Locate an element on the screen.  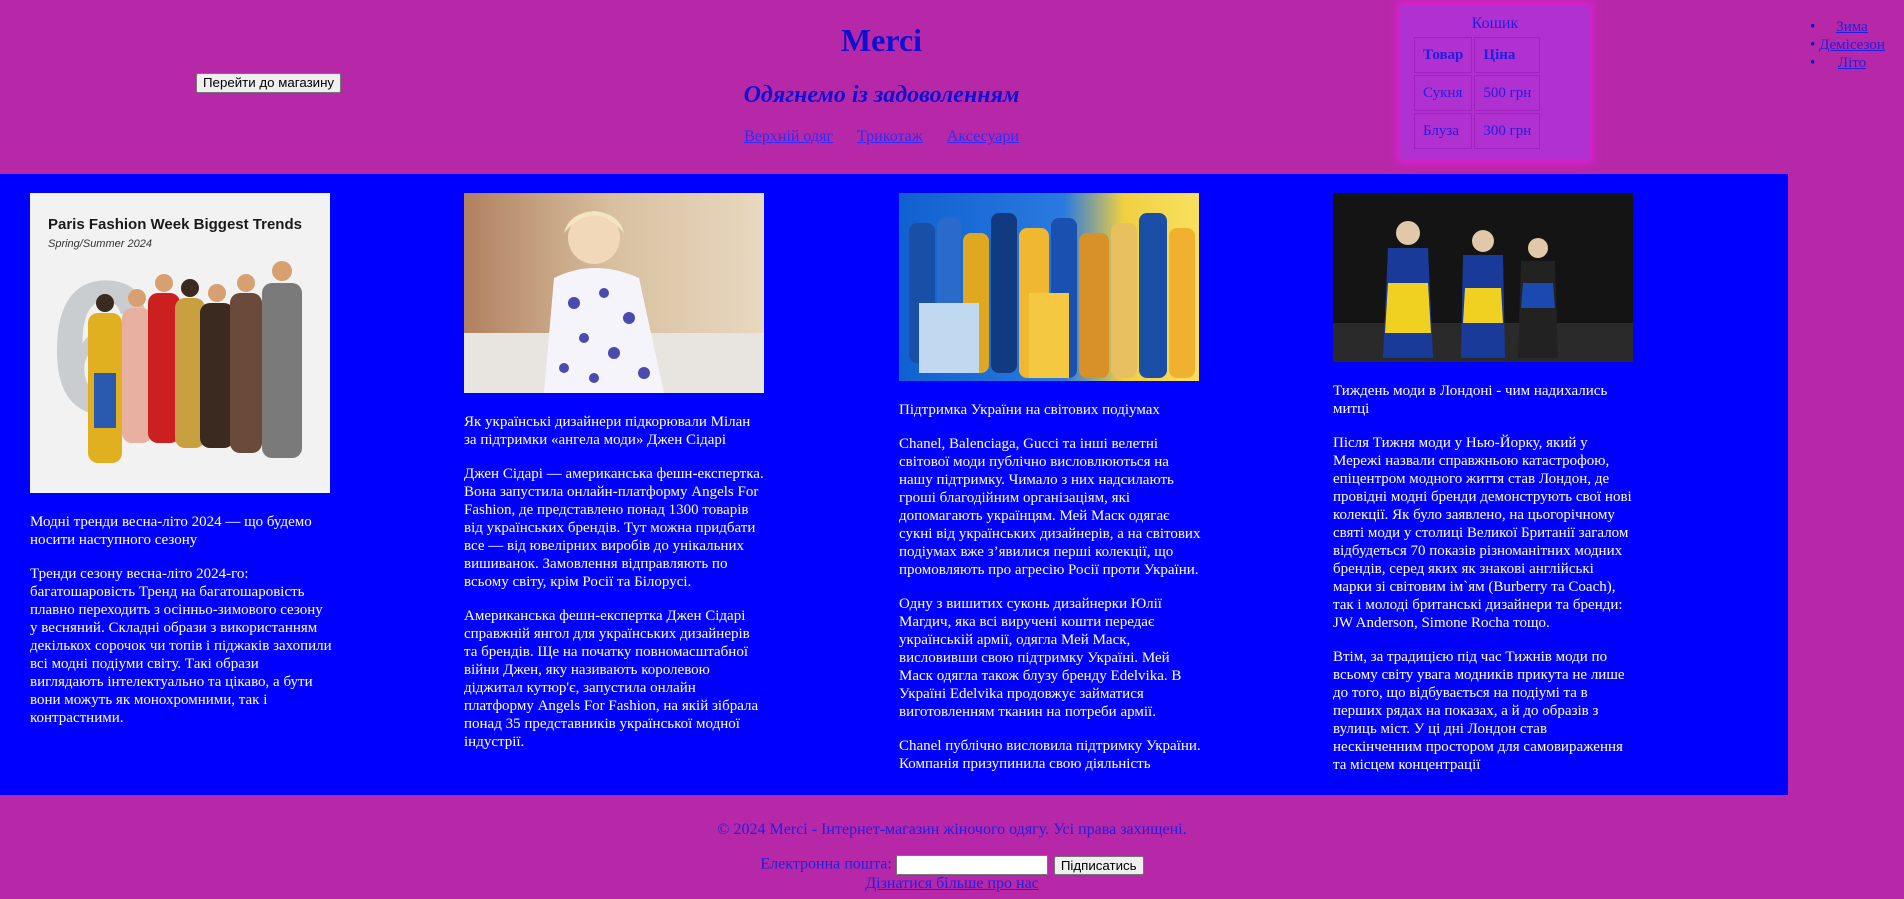
cart-row: Блуза 300 грн is located at coordinates (1477, 131).